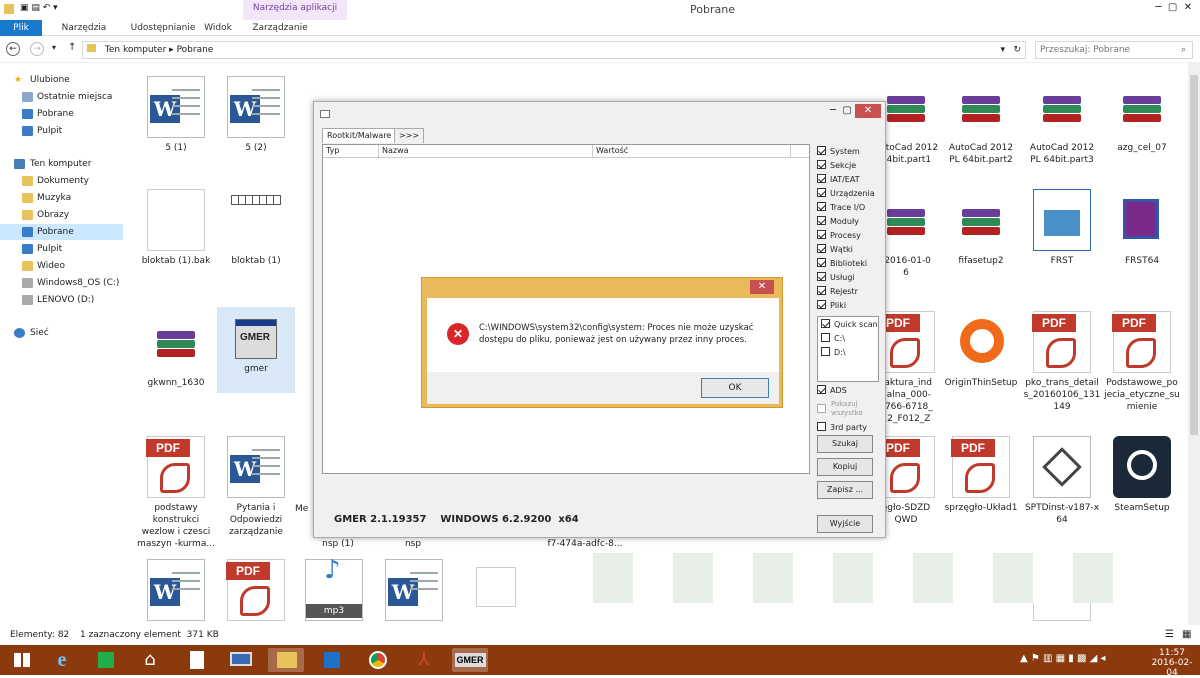 Image resolution: width=1200 pixels, height=678 pixels. I want to click on ok-button: OK, so click(735, 388).